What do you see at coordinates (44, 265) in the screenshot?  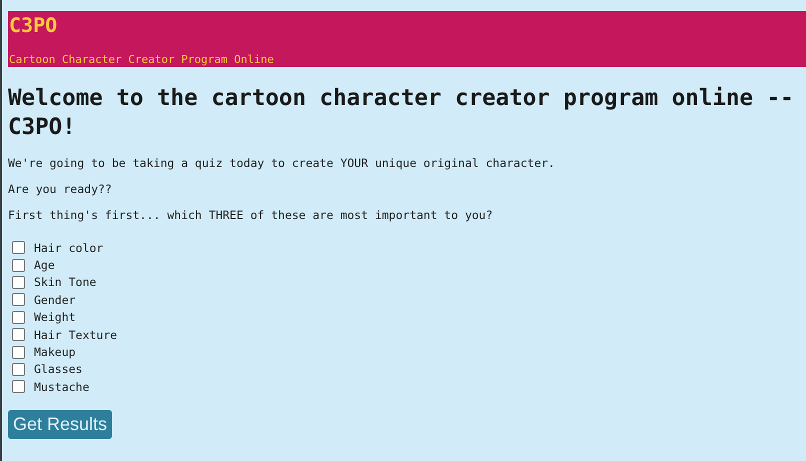 I see `checkbox-label: Age` at bounding box center [44, 265].